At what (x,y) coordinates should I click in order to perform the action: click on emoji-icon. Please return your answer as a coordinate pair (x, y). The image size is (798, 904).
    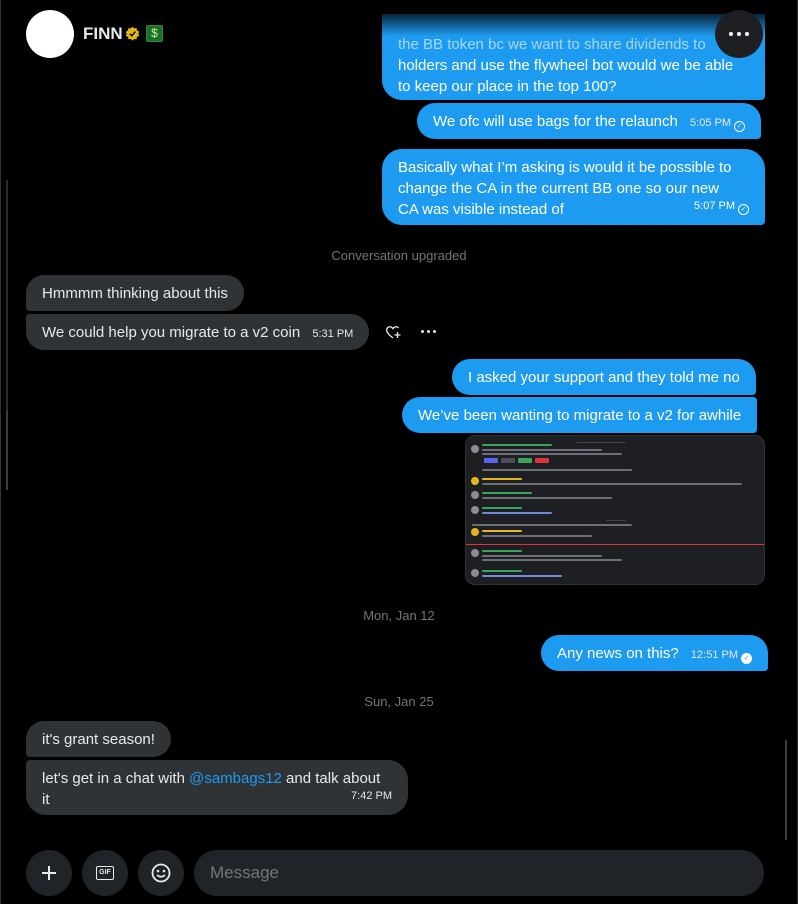
    Looking at the image, I should click on (161, 873).